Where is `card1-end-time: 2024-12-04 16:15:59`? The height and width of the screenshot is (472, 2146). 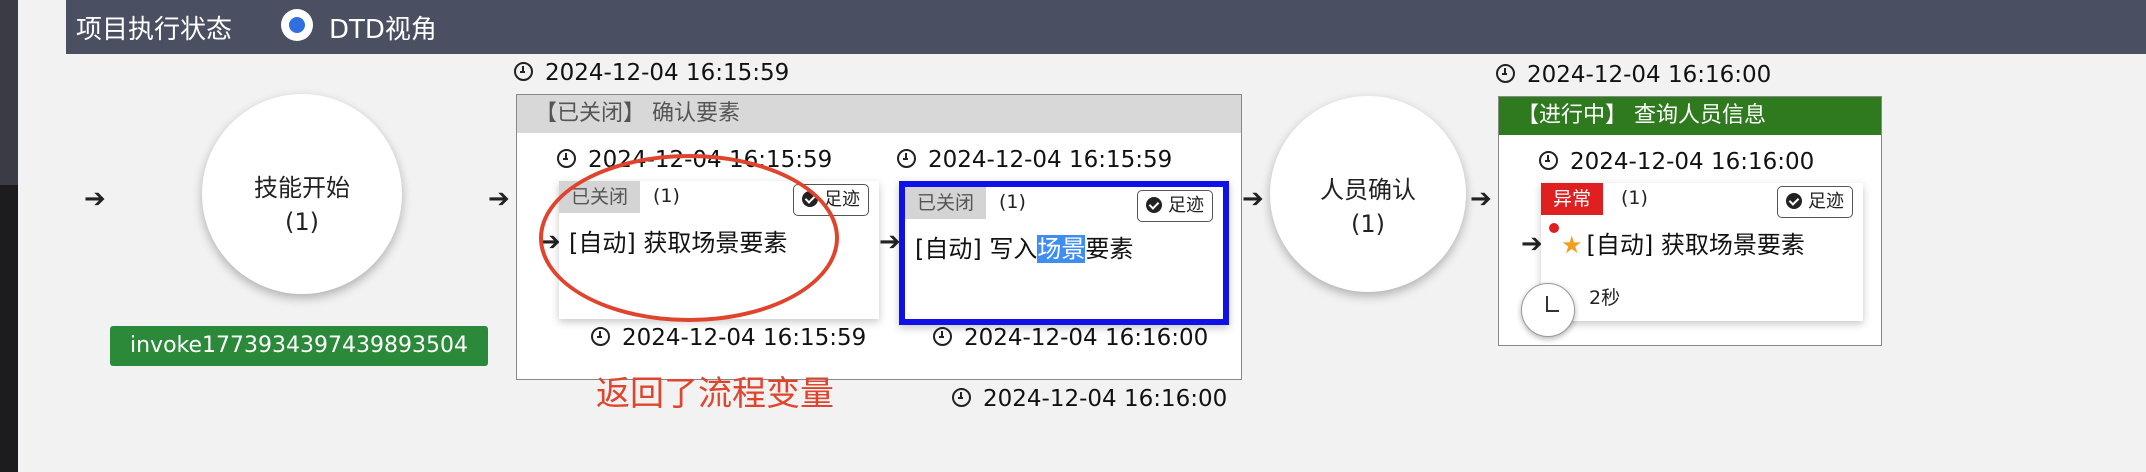
card1-end-time: 2024-12-04 16:15:59 is located at coordinates (728, 338).